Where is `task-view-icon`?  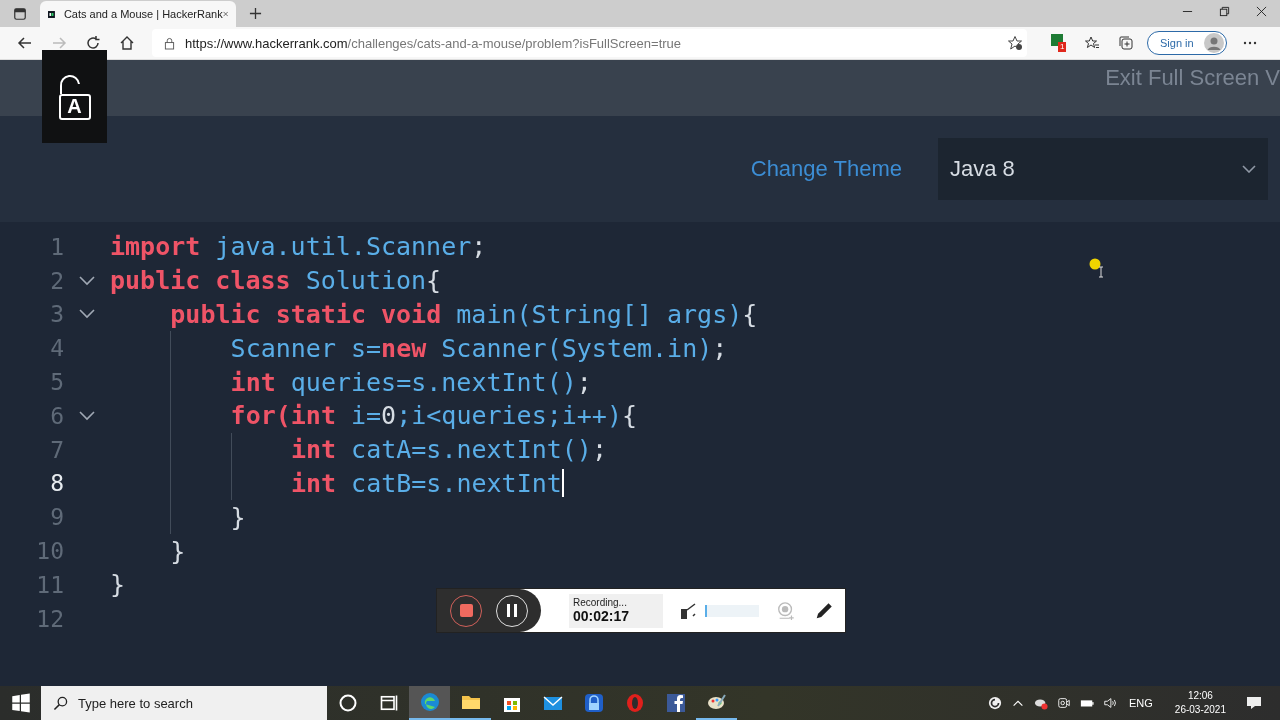
task-view-icon is located at coordinates (388, 703).